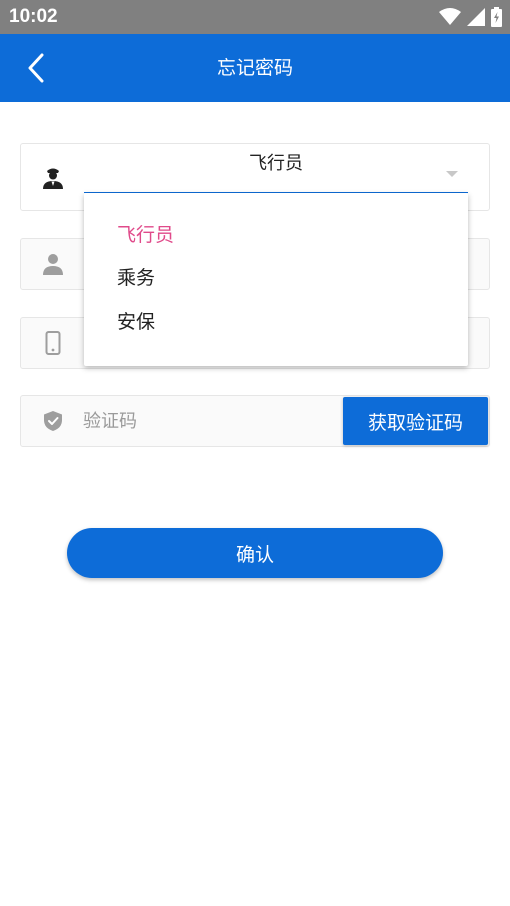 Image resolution: width=510 pixels, height=906 pixels. I want to click on confirm-button: 确认, so click(255, 553).